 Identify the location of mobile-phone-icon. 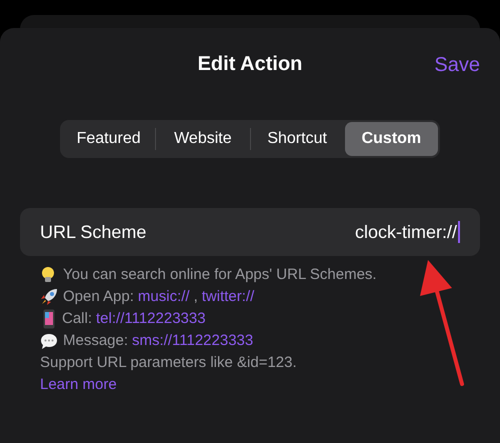
(49, 319).